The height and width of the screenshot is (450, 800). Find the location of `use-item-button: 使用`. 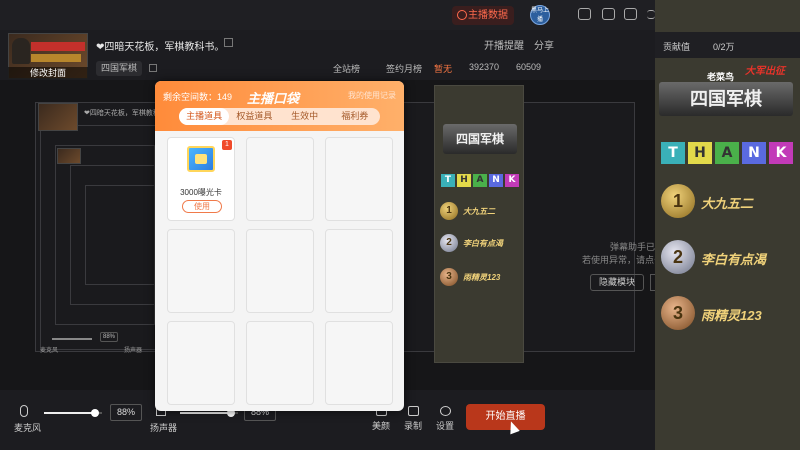

use-item-button: 使用 is located at coordinates (202, 206).